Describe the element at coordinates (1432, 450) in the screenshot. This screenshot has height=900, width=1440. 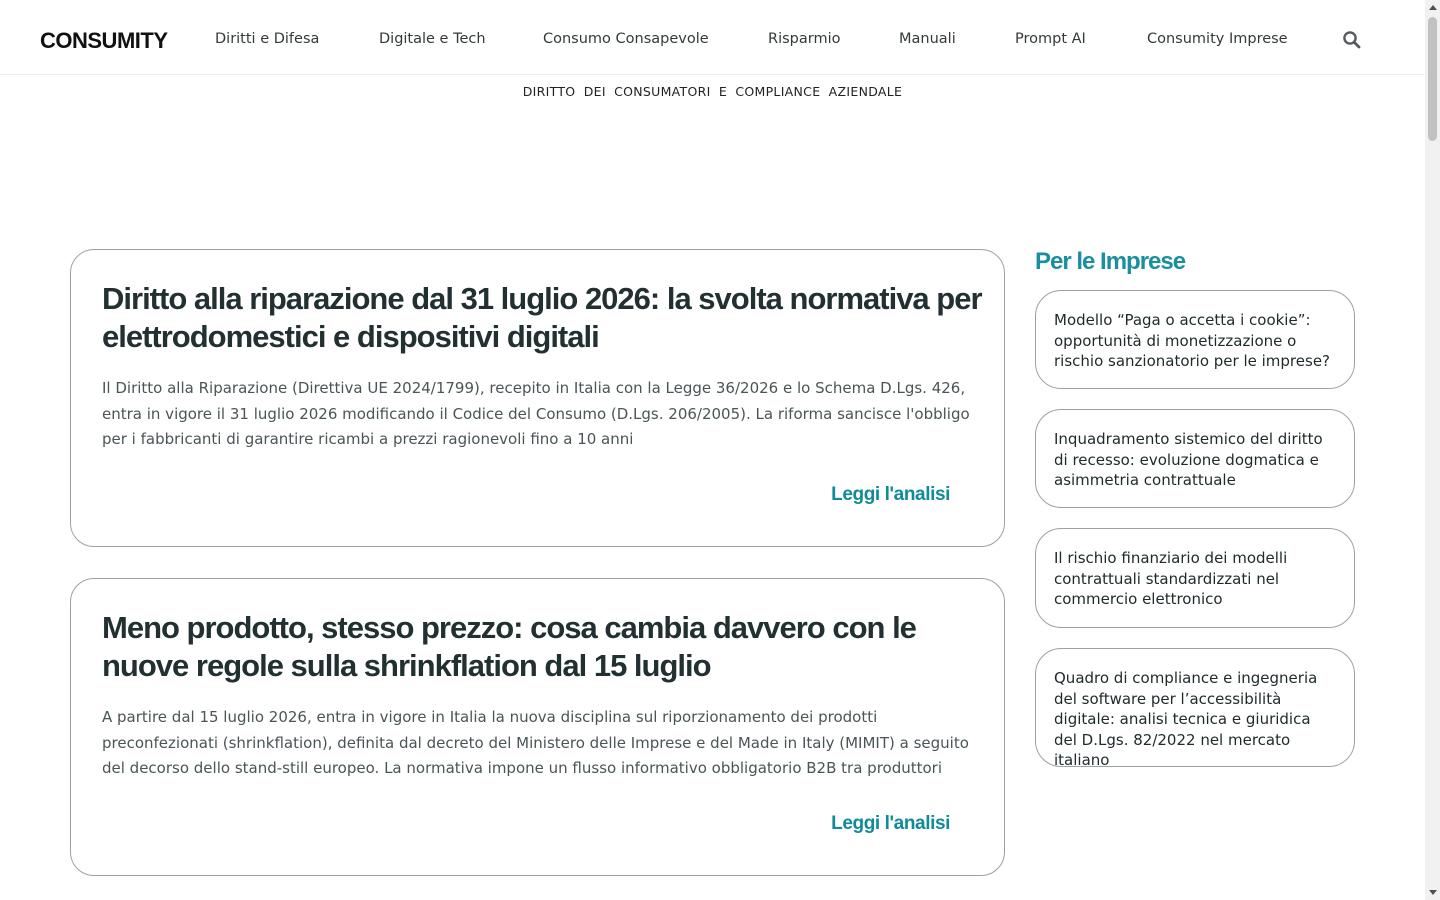
I see `page-scrollbar` at that location.